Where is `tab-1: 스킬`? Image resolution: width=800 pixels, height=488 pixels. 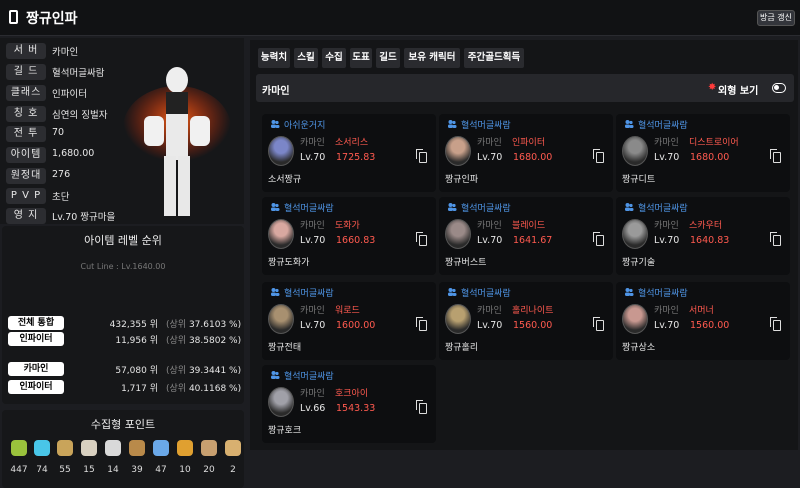
tab-1: 스킬 is located at coordinates (306, 58).